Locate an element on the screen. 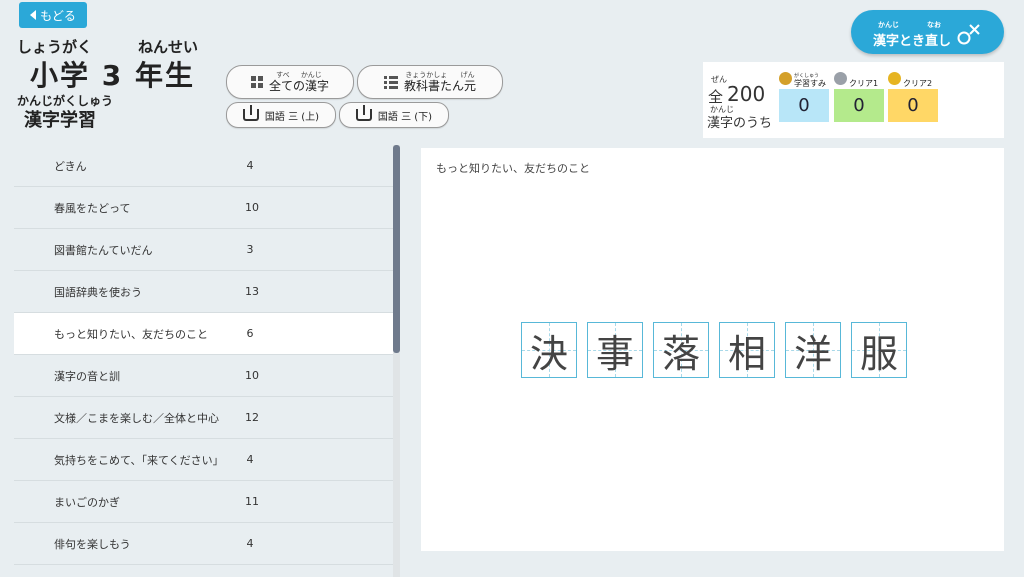  retry-ruby-b: なお is located at coordinates (934, 25).